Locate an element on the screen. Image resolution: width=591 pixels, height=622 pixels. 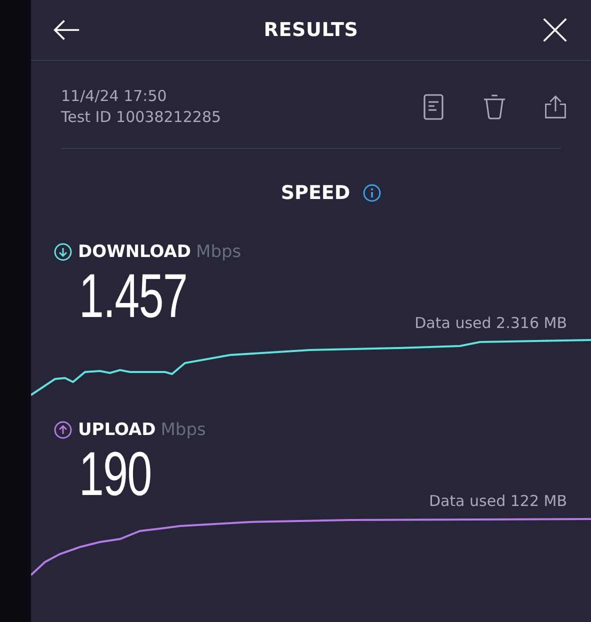
back-arrow-icon is located at coordinates (67, 30).